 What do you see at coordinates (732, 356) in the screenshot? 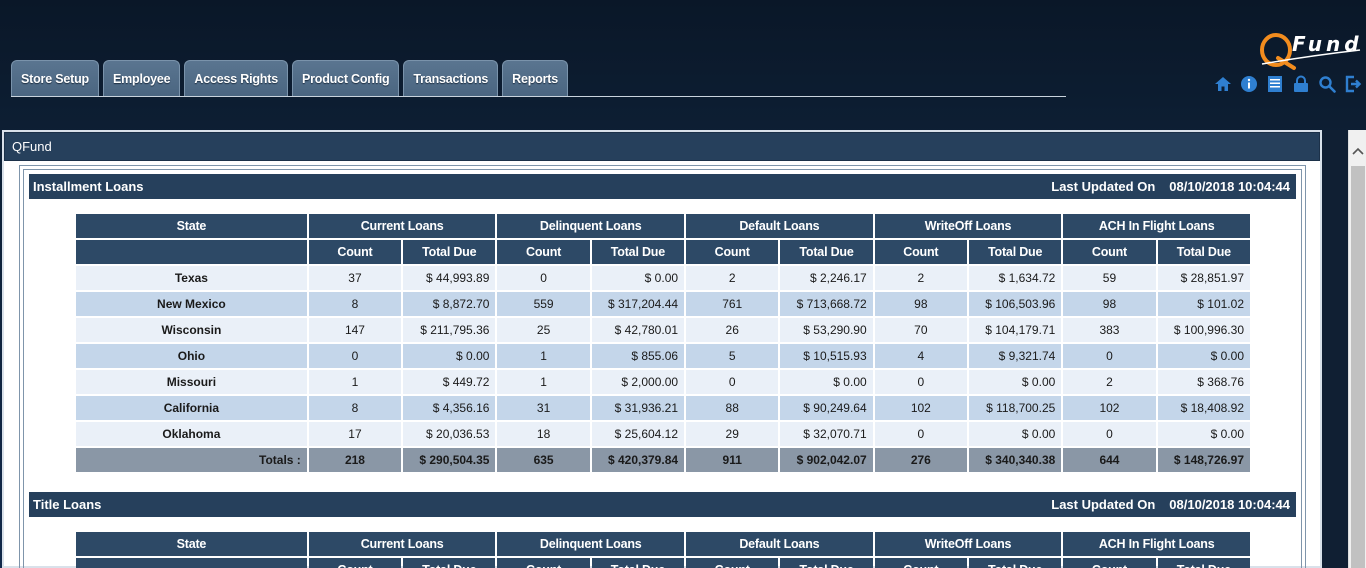
I see `count-cell: 5` at bounding box center [732, 356].